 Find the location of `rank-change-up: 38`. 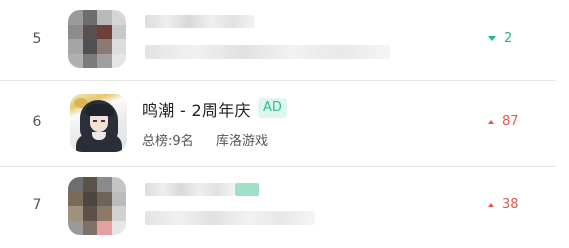

rank-change-up: 38 is located at coordinates (518, 204).